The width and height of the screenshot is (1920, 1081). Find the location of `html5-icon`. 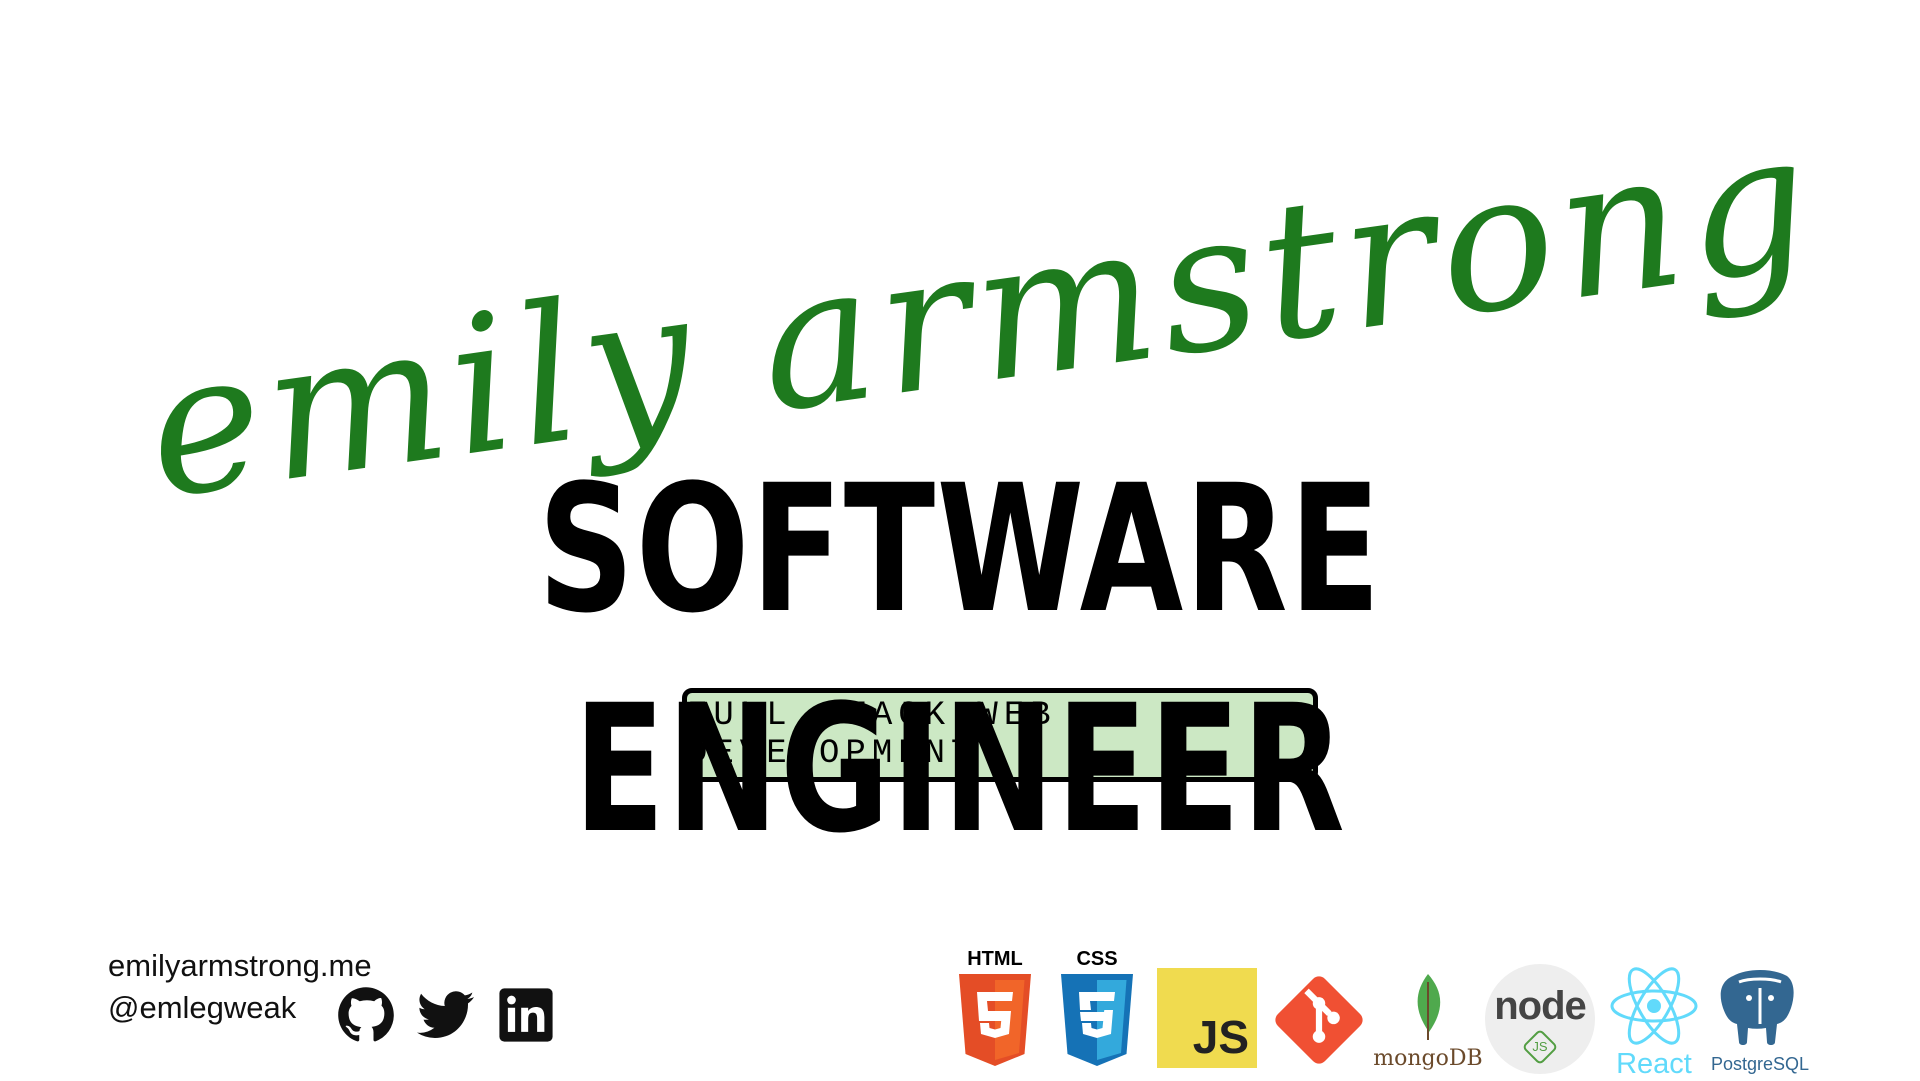

html5-icon is located at coordinates (995, 1020).